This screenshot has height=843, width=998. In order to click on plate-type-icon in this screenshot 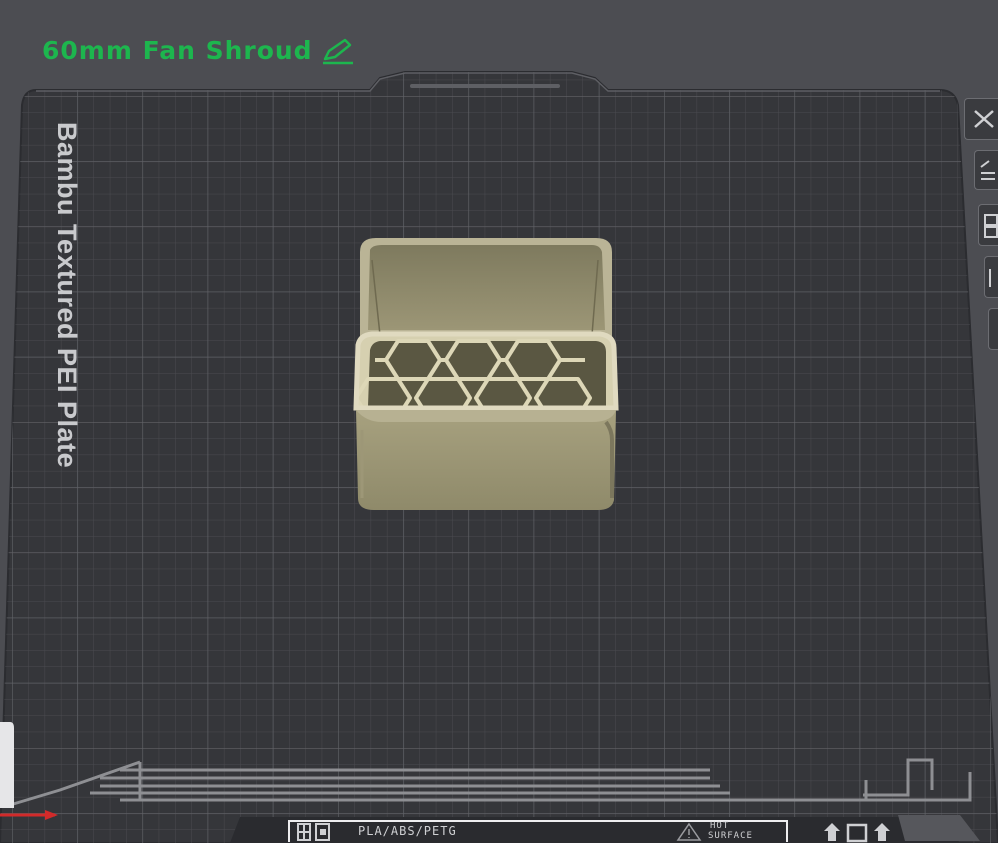, I will do `click(313, 832)`.